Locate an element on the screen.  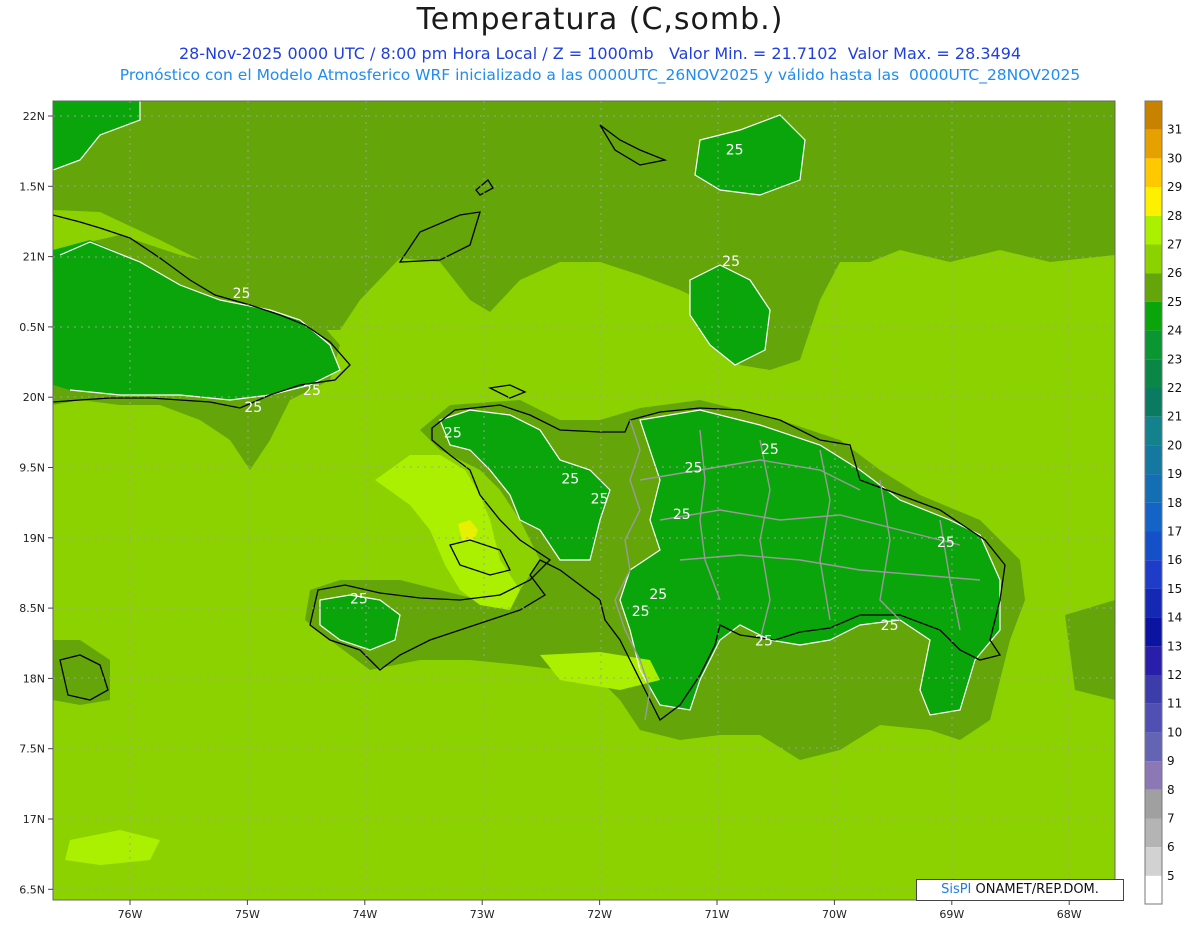
colorbar-label: 9 is located at coordinates (1171, 761).